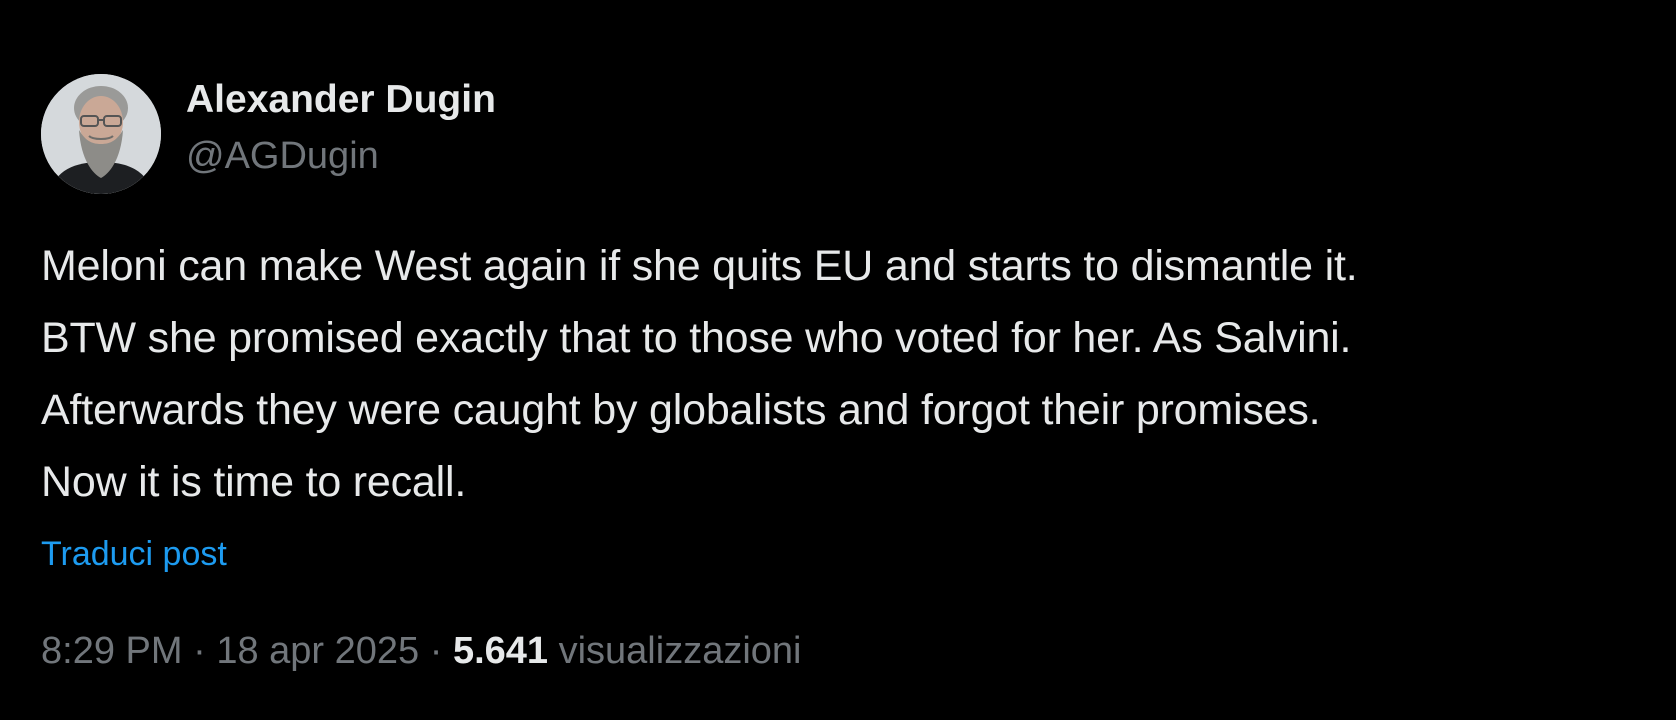 The image size is (1676, 720). Describe the element at coordinates (134, 554) in the screenshot. I see `translate-post-link: Traduci post` at that location.